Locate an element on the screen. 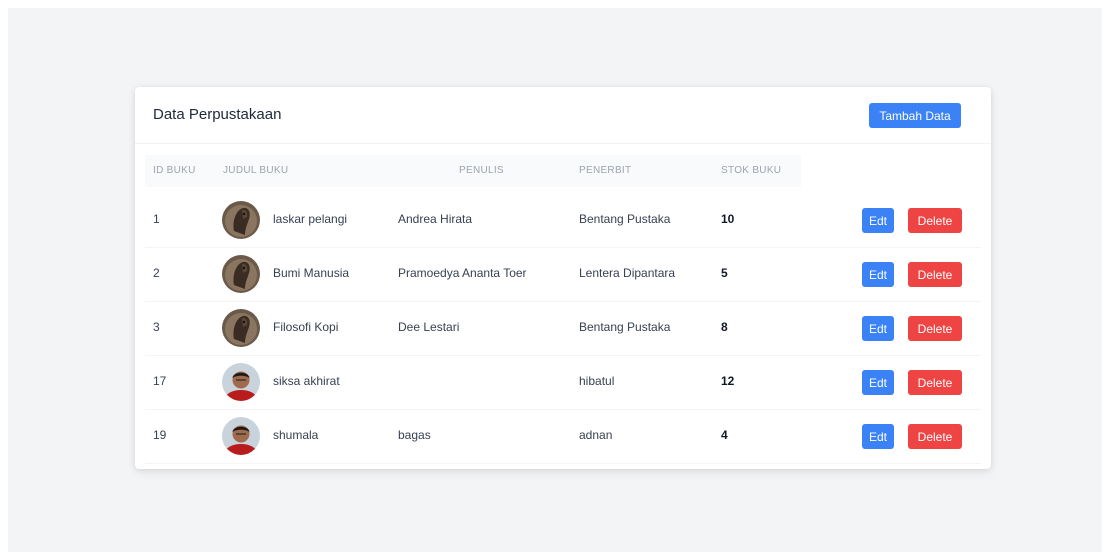  book-id: 17 is located at coordinates (160, 381).